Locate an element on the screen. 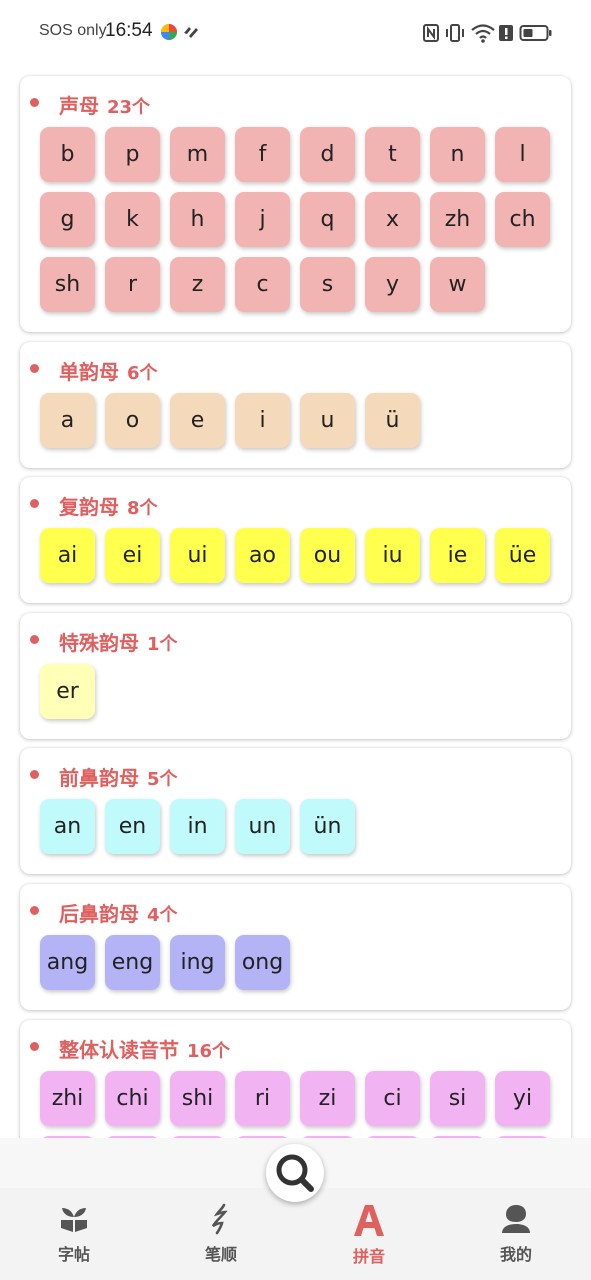  pinyin-tile: w is located at coordinates (457, 284).